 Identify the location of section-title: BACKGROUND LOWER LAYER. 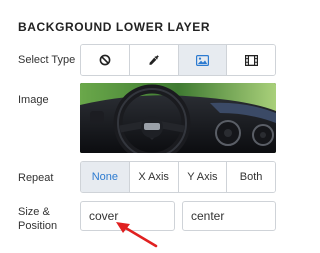
(114, 27).